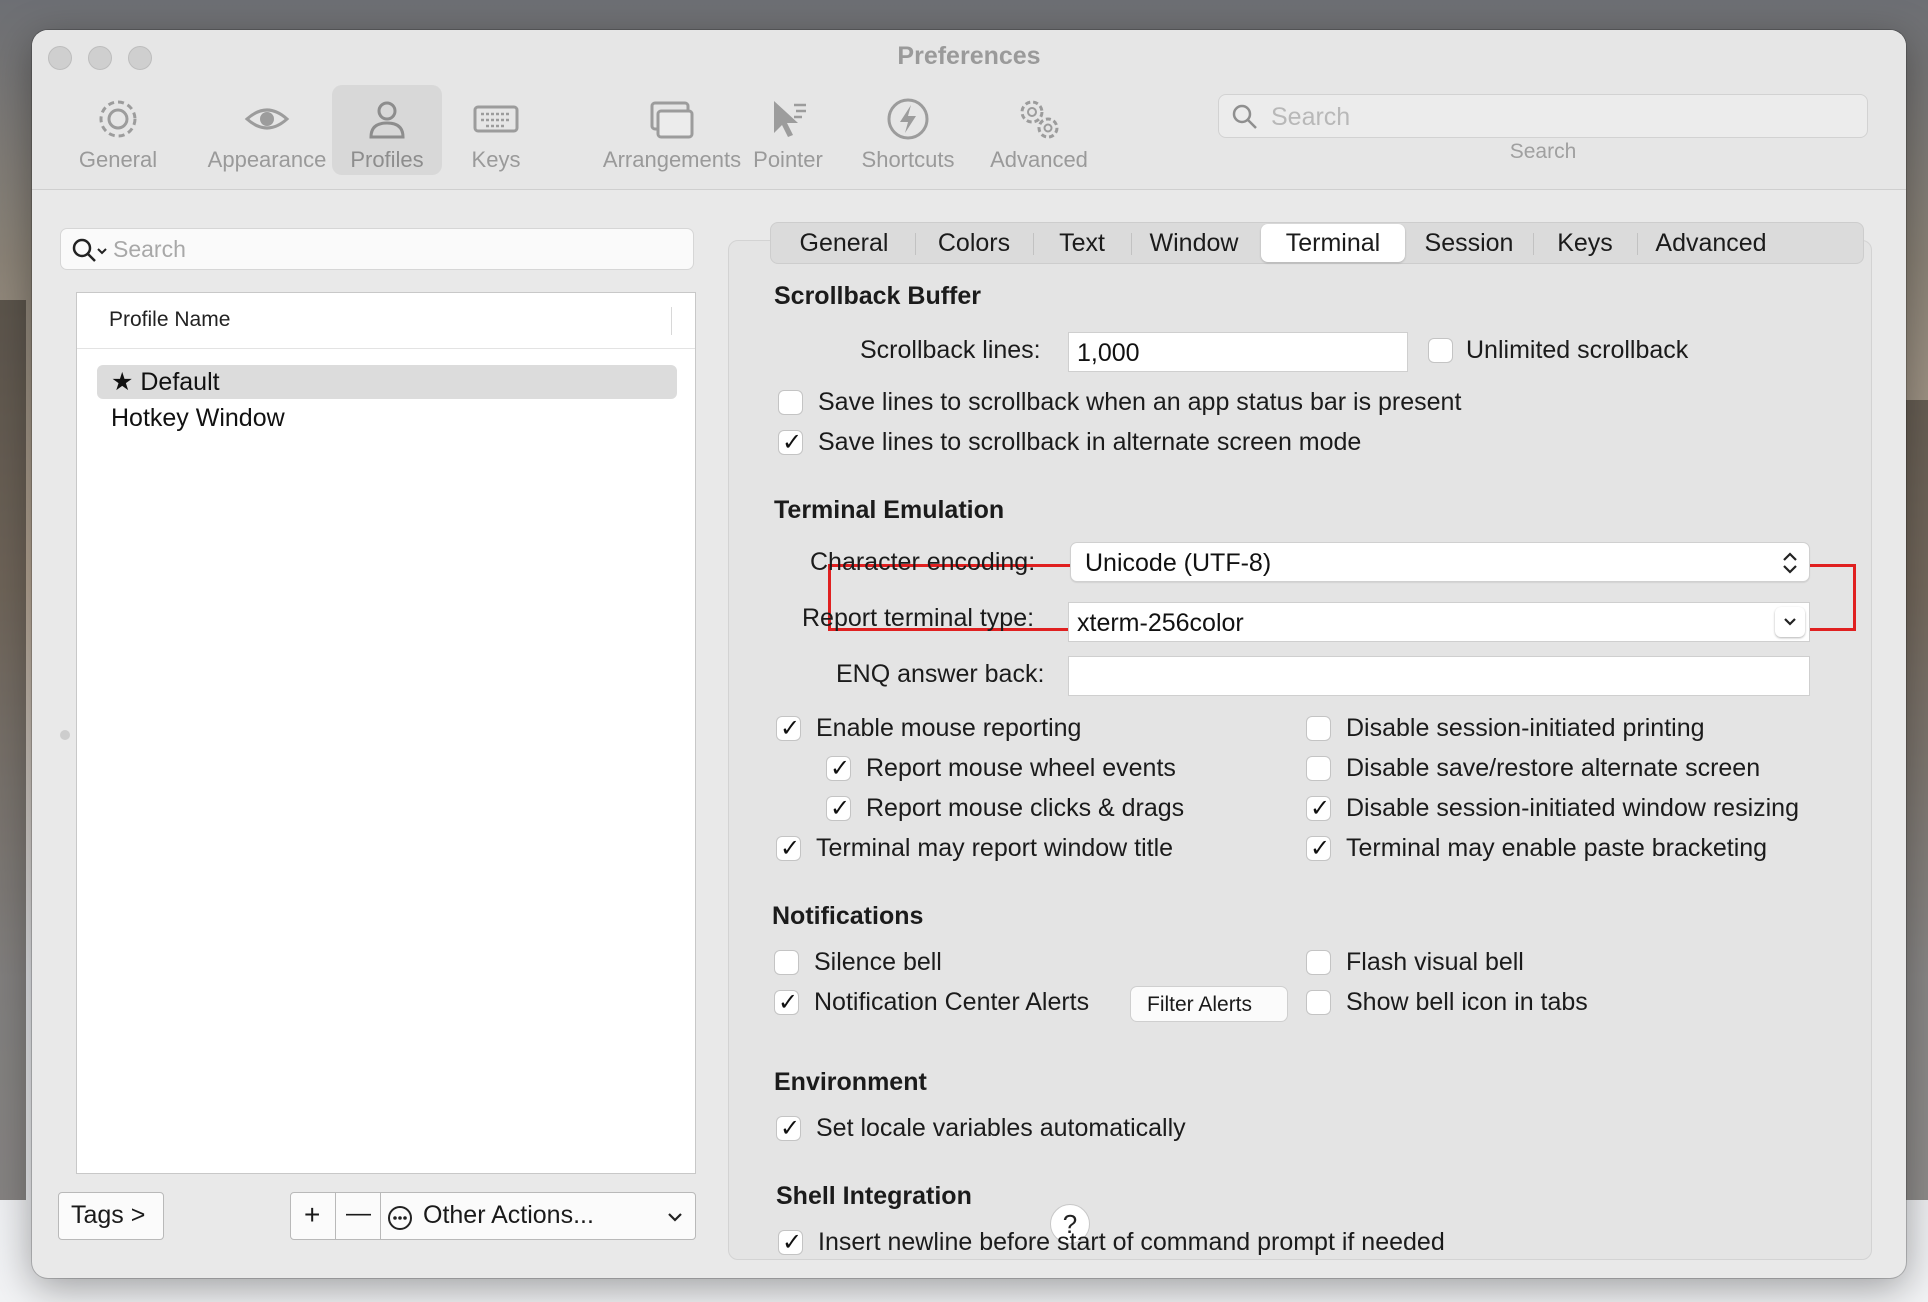 The width and height of the screenshot is (1928, 1302). I want to click on set-locale-label: Set locale variables automatically, so click(1001, 1128).